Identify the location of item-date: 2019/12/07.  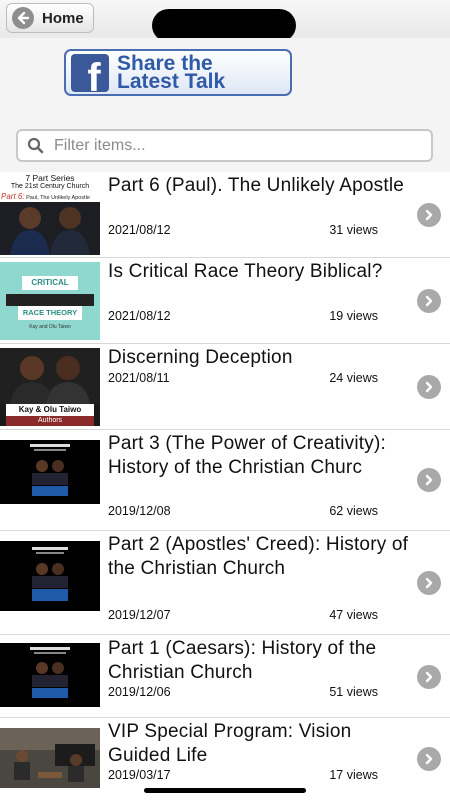
(139, 615).